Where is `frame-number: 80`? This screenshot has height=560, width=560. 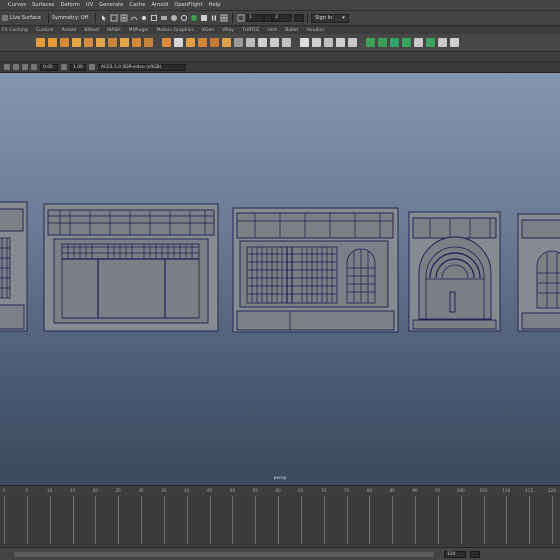 frame-number: 80 is located at coordinates (369, 490).